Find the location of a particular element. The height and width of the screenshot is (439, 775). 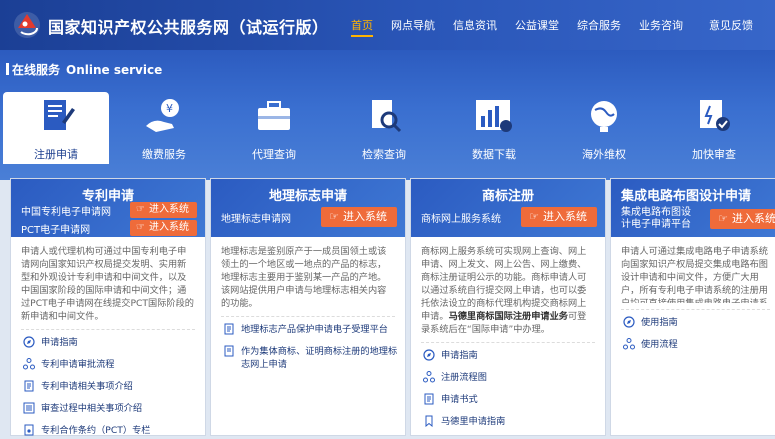

nav-news: 信息资讯 is located at coordinates (475, 27).